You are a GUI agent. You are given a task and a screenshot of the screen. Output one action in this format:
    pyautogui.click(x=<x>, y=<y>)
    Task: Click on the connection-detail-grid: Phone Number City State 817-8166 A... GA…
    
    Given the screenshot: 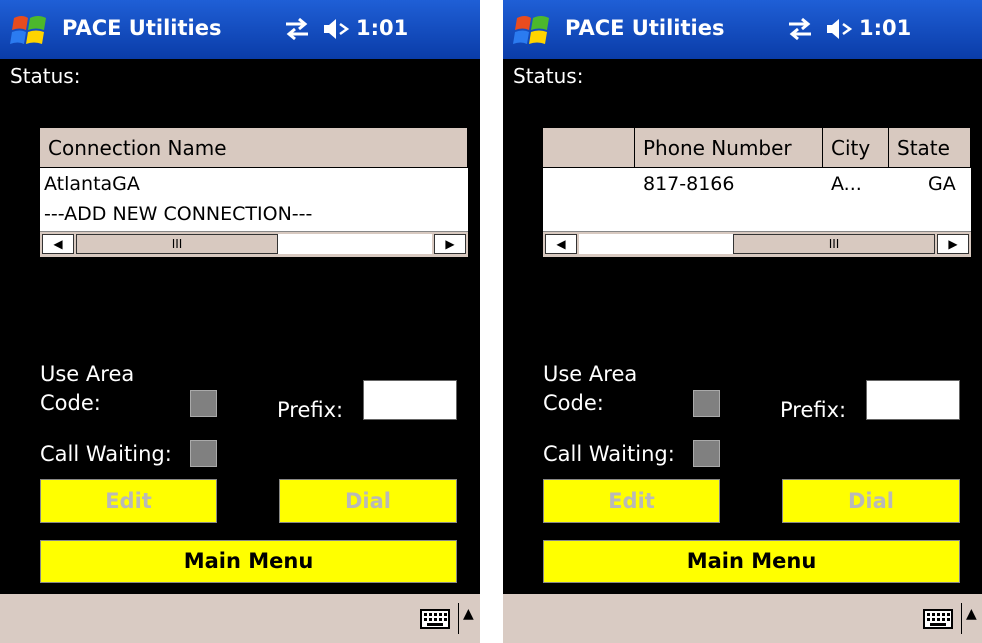 What is the action you would take?
    pyautogui.click(x=757, y=192)
    